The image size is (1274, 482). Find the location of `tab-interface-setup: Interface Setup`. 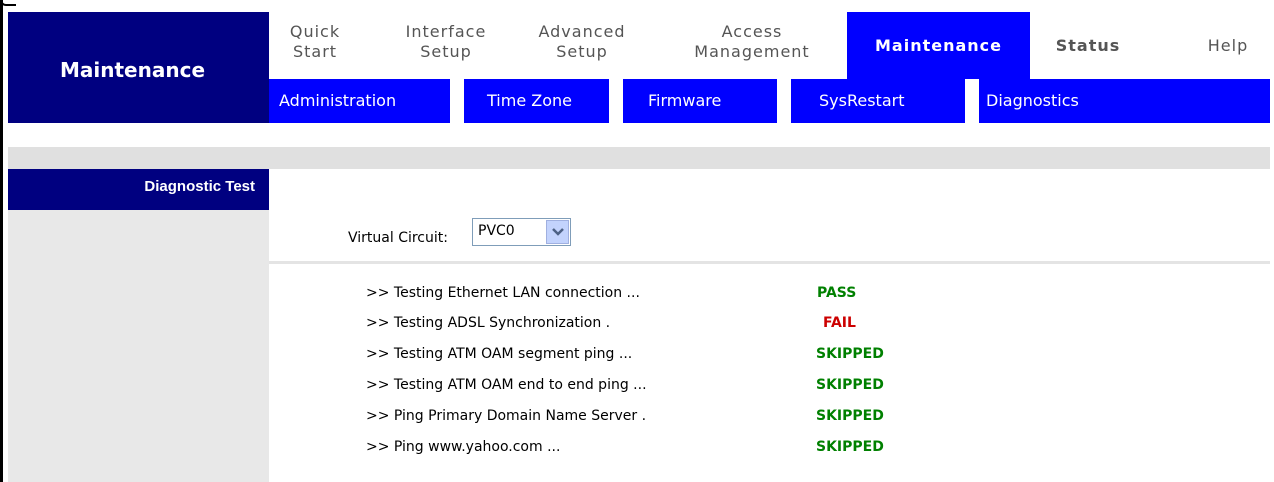

tab-interface-setup: Interface Setup is located at coordinates (446, 45).